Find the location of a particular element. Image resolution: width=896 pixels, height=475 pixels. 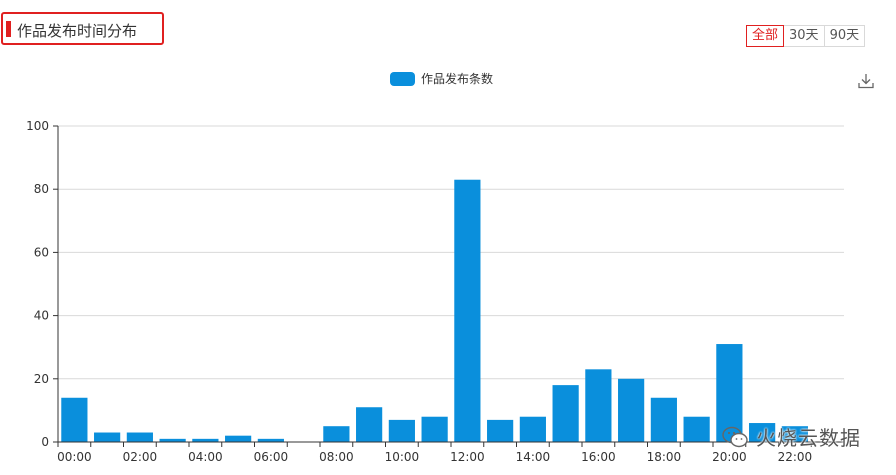

y-tick-label: 100 is located at coordinates (37, 126).